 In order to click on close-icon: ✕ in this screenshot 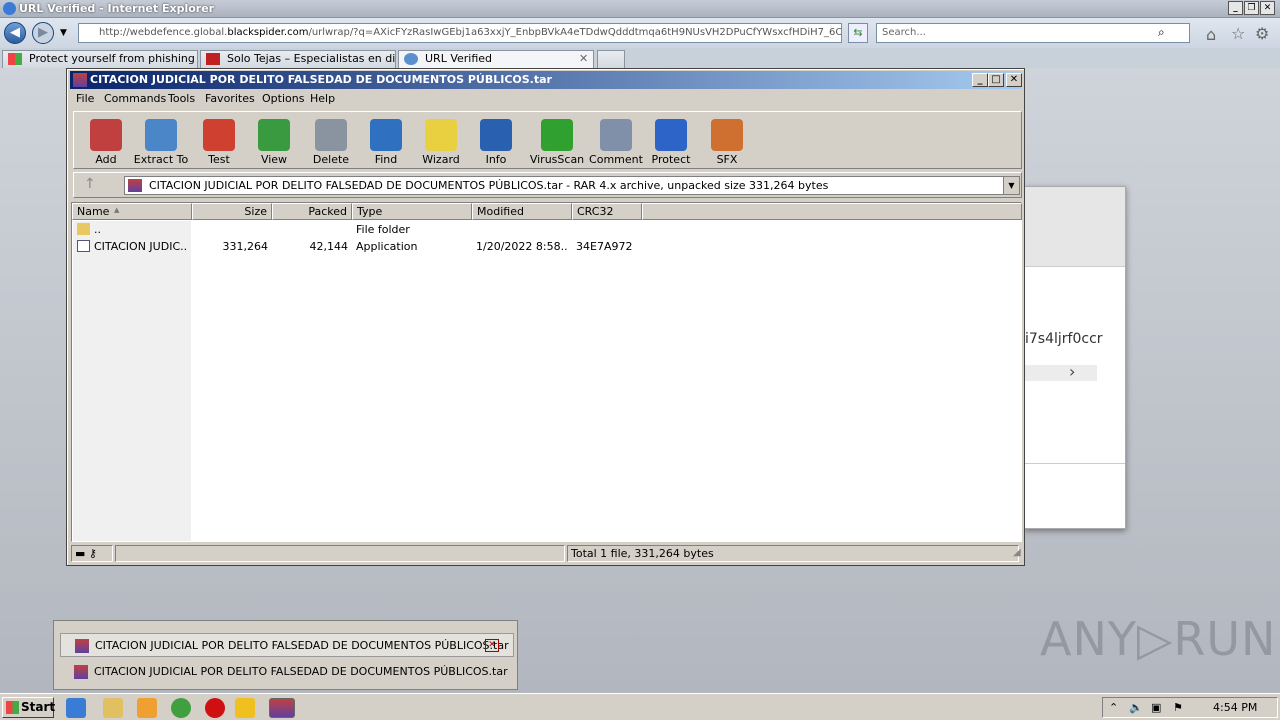, I will do `click(492, 645)`.